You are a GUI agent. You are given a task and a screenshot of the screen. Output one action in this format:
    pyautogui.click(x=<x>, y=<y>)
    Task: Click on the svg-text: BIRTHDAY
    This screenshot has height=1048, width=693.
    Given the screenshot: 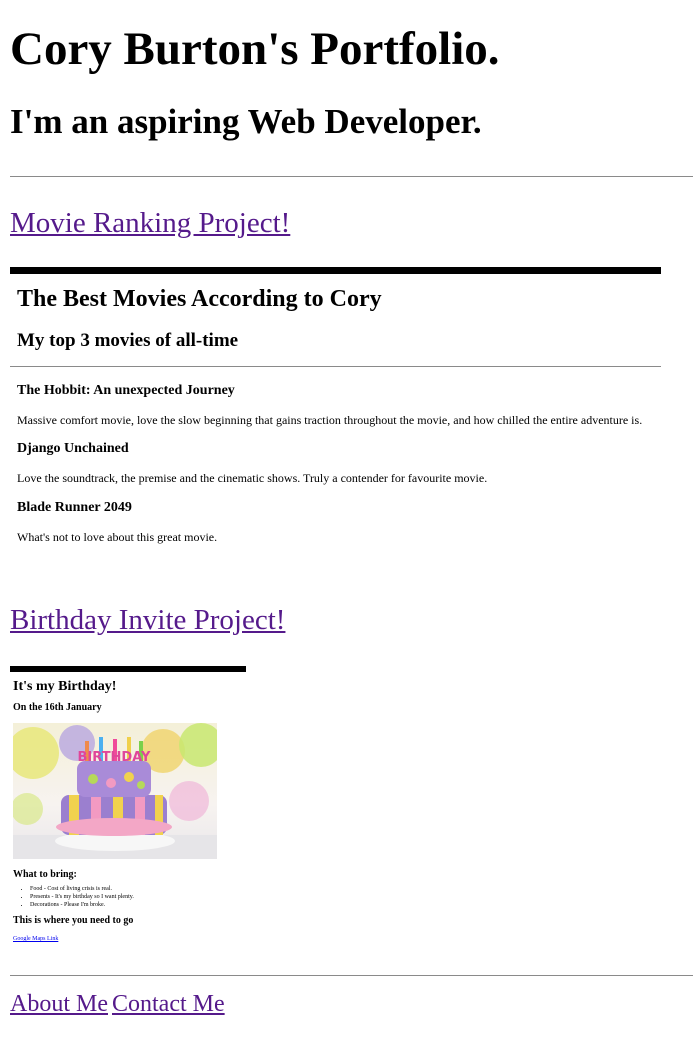 What is the action you would take?
    pyautogui.click(x=115, y=757)
    